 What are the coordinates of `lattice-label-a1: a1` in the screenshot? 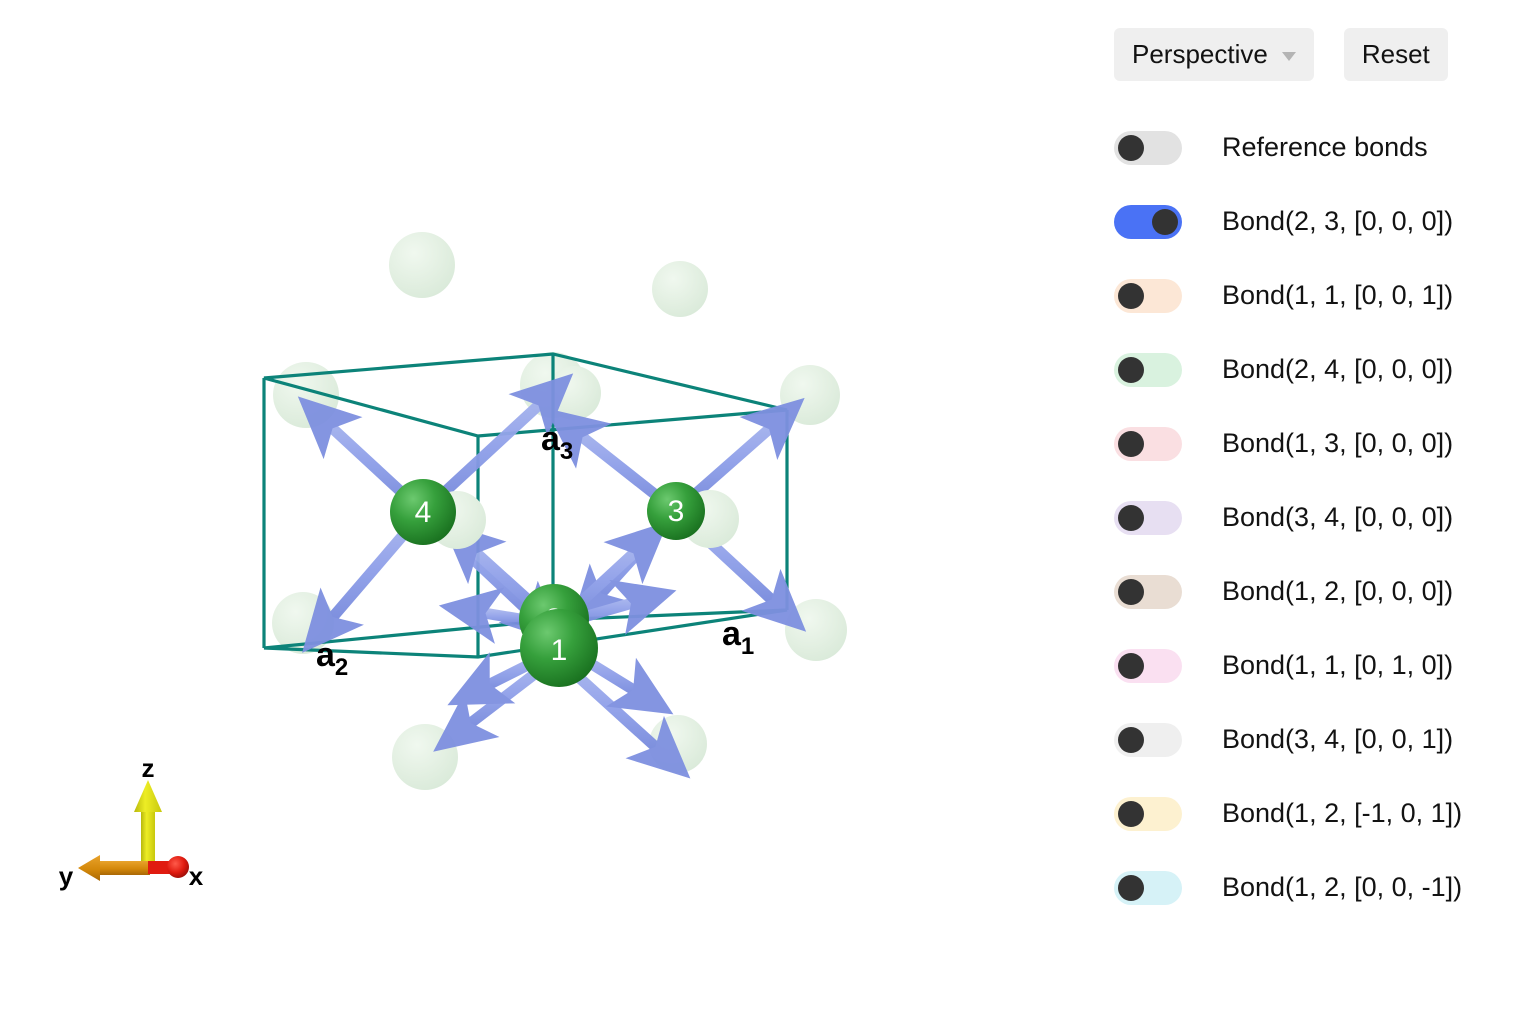 It's located at (738, 637).